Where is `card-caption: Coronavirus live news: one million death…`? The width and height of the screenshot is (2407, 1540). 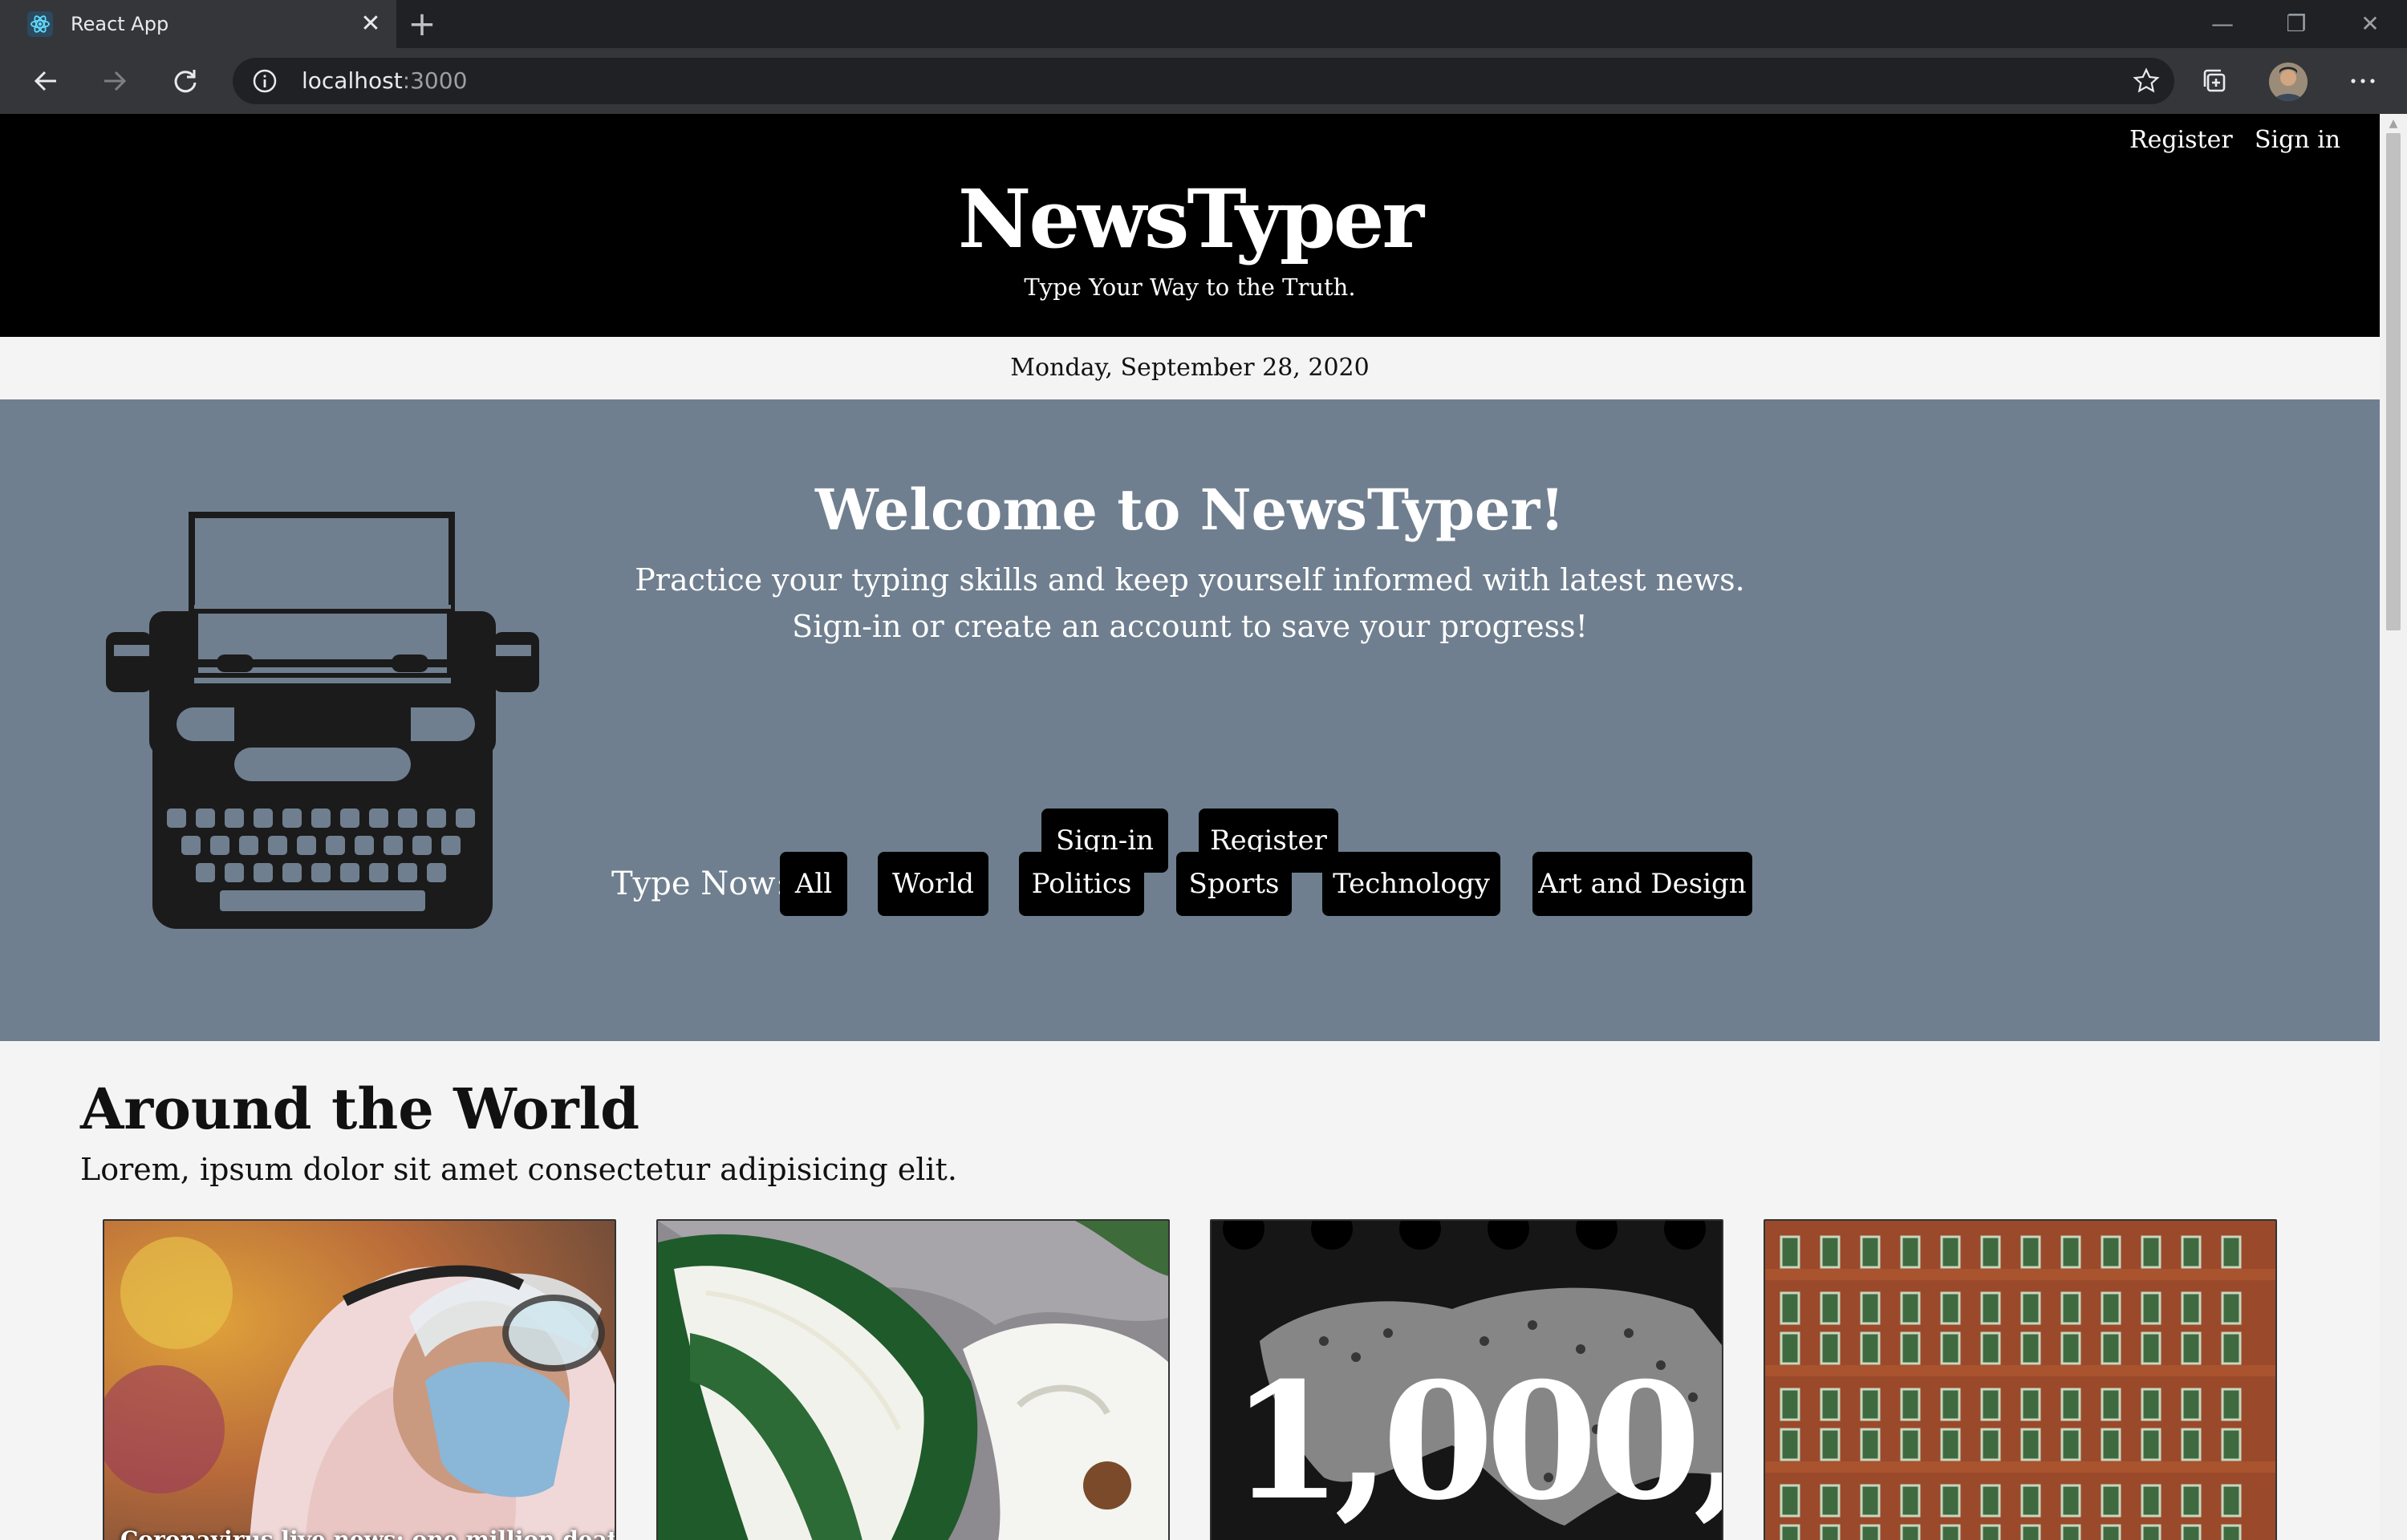 card-caption: Coronavirus live news: one million death… is located at coordinates (368, 1533).